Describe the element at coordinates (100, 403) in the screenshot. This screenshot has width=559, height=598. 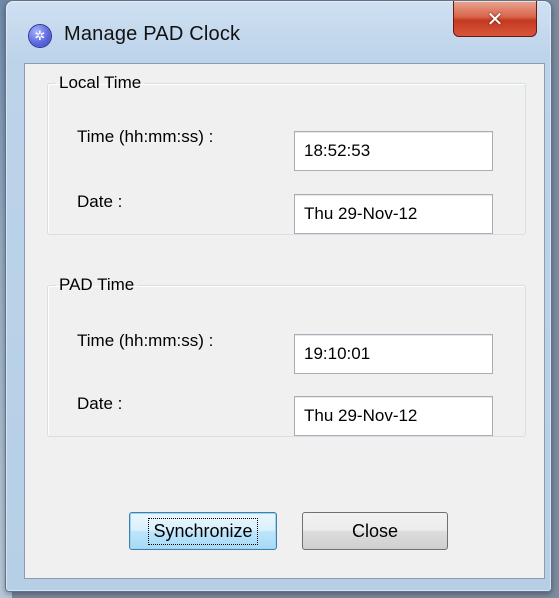
I see `pad-date-label: Date :` at that location.